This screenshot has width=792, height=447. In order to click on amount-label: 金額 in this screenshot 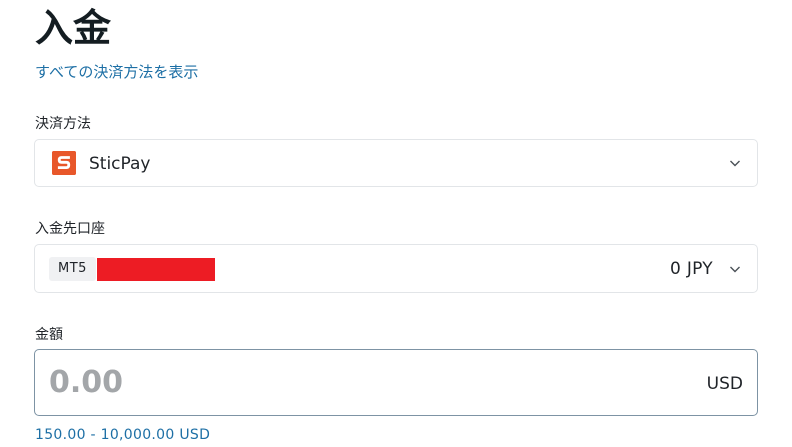, I will do `click(49, 335)`.